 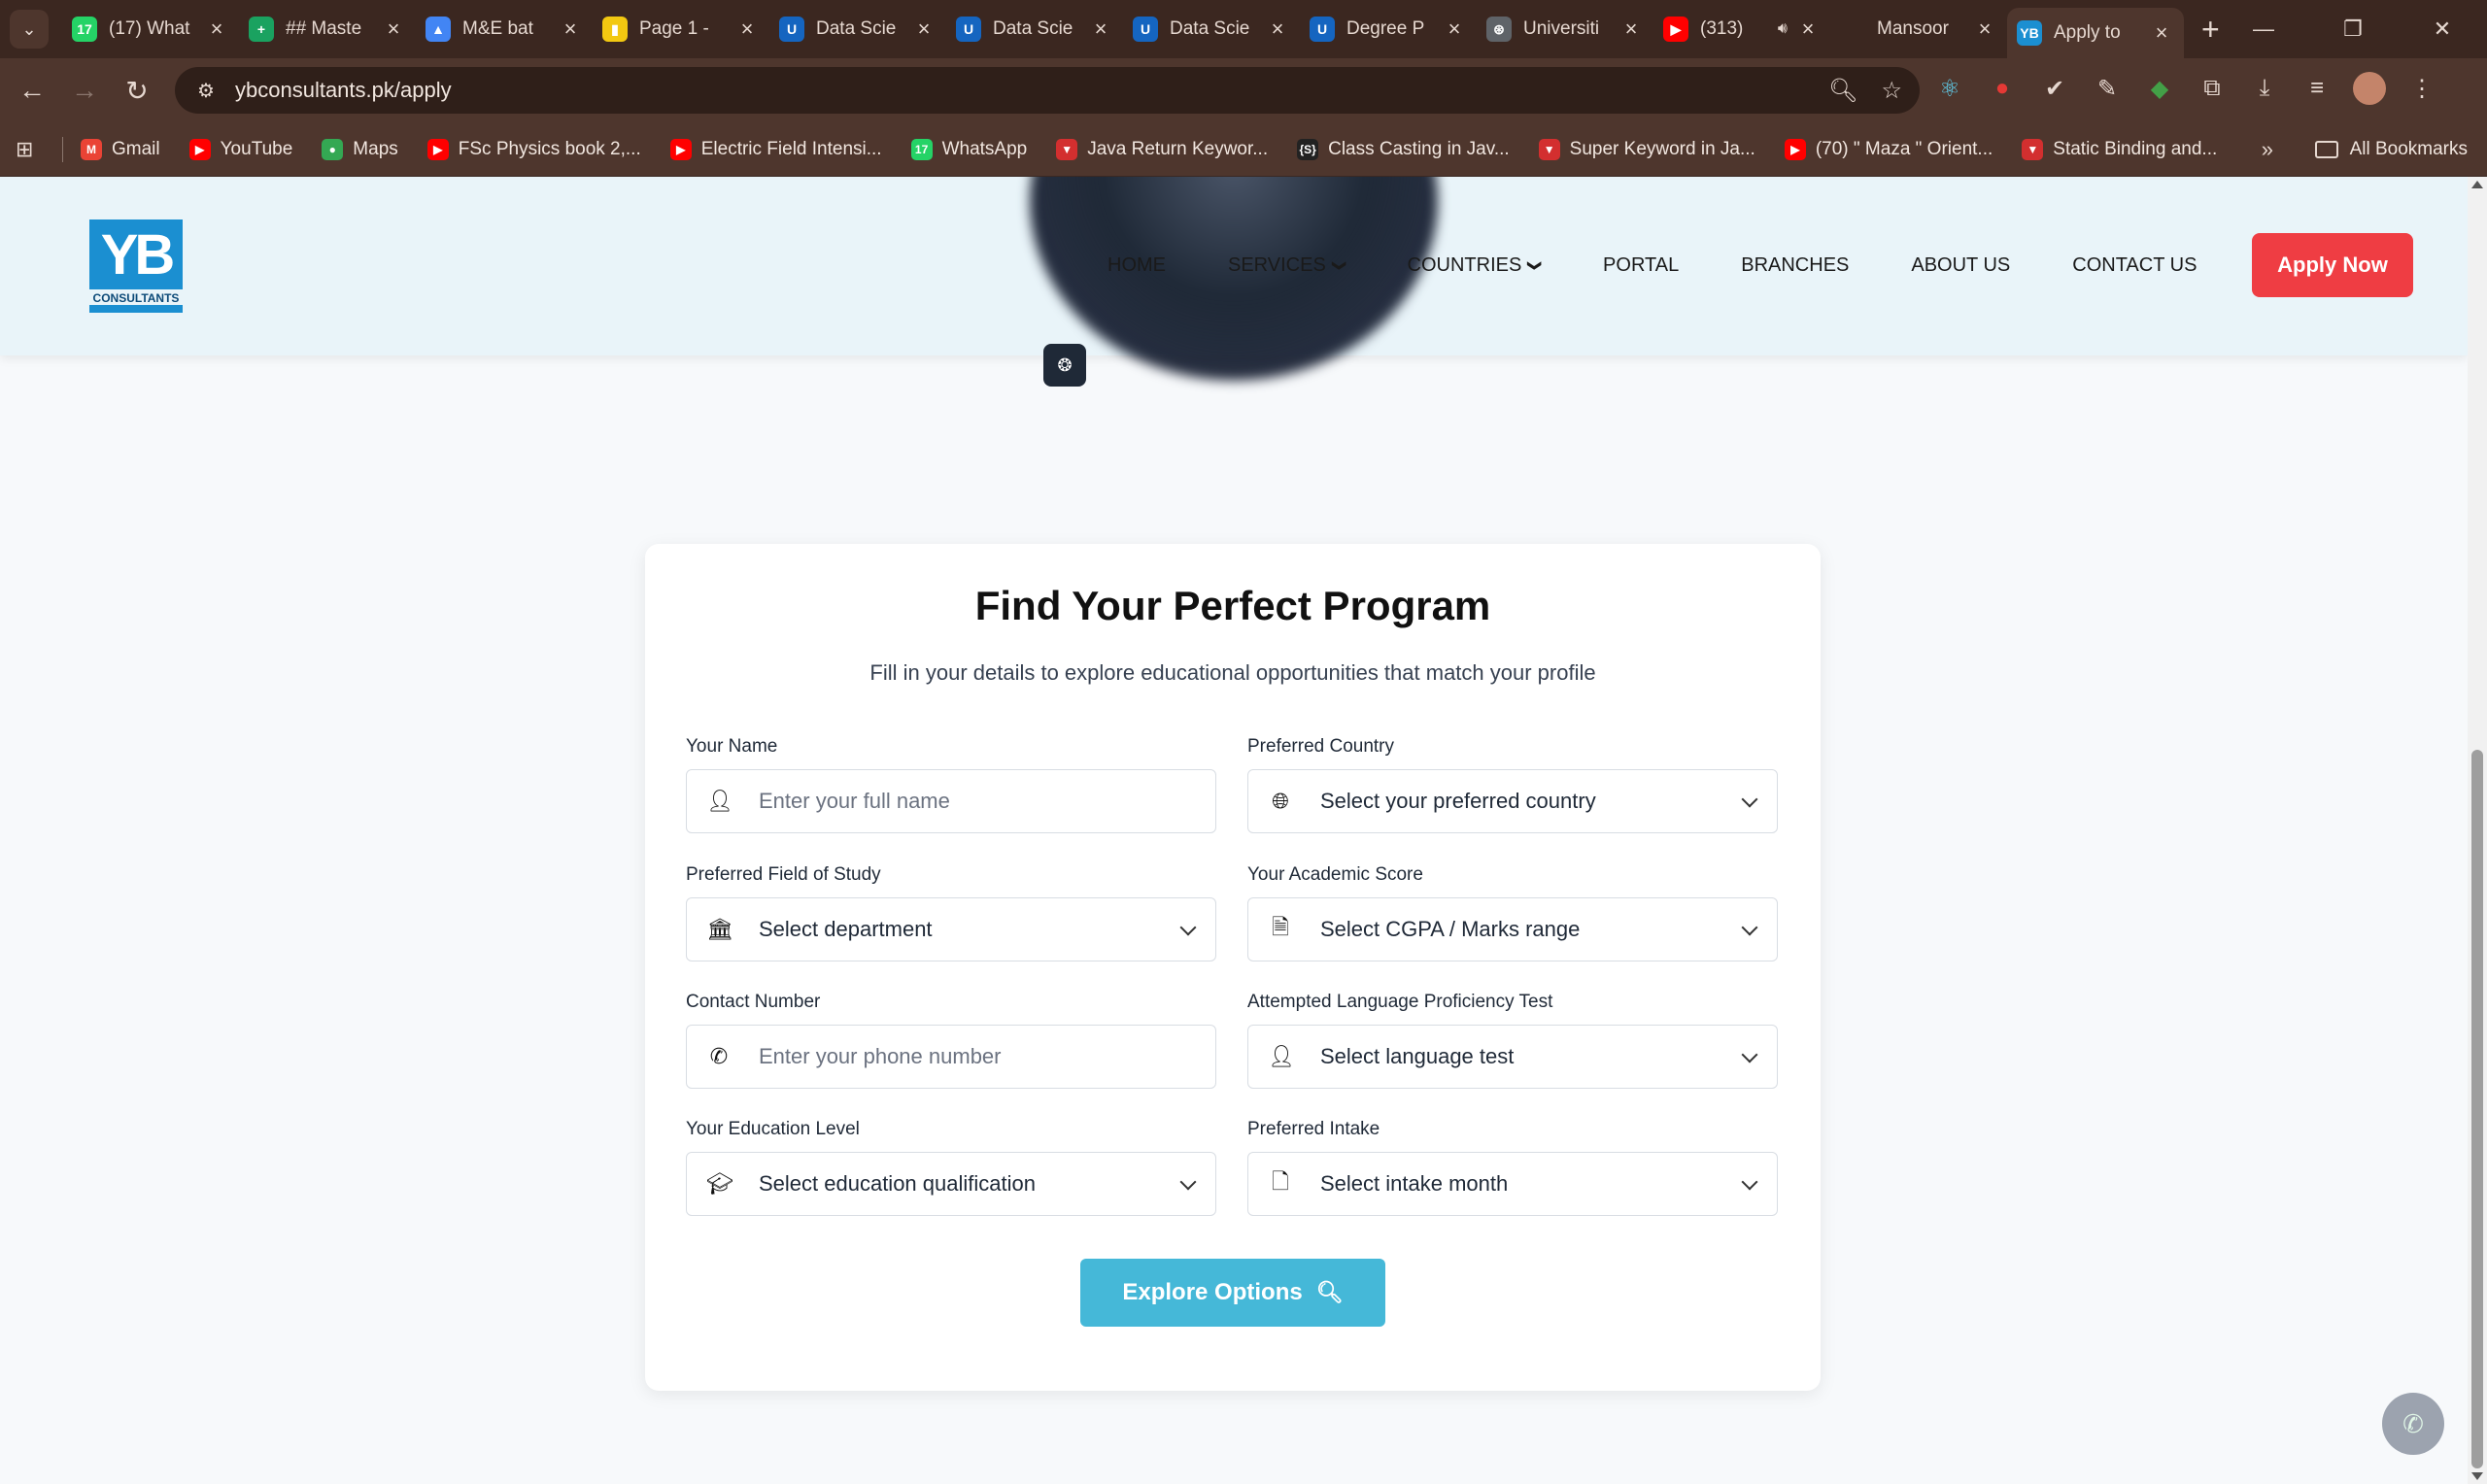 I want to click on tab-title: Data Scie, so click(x=1210, y=28).